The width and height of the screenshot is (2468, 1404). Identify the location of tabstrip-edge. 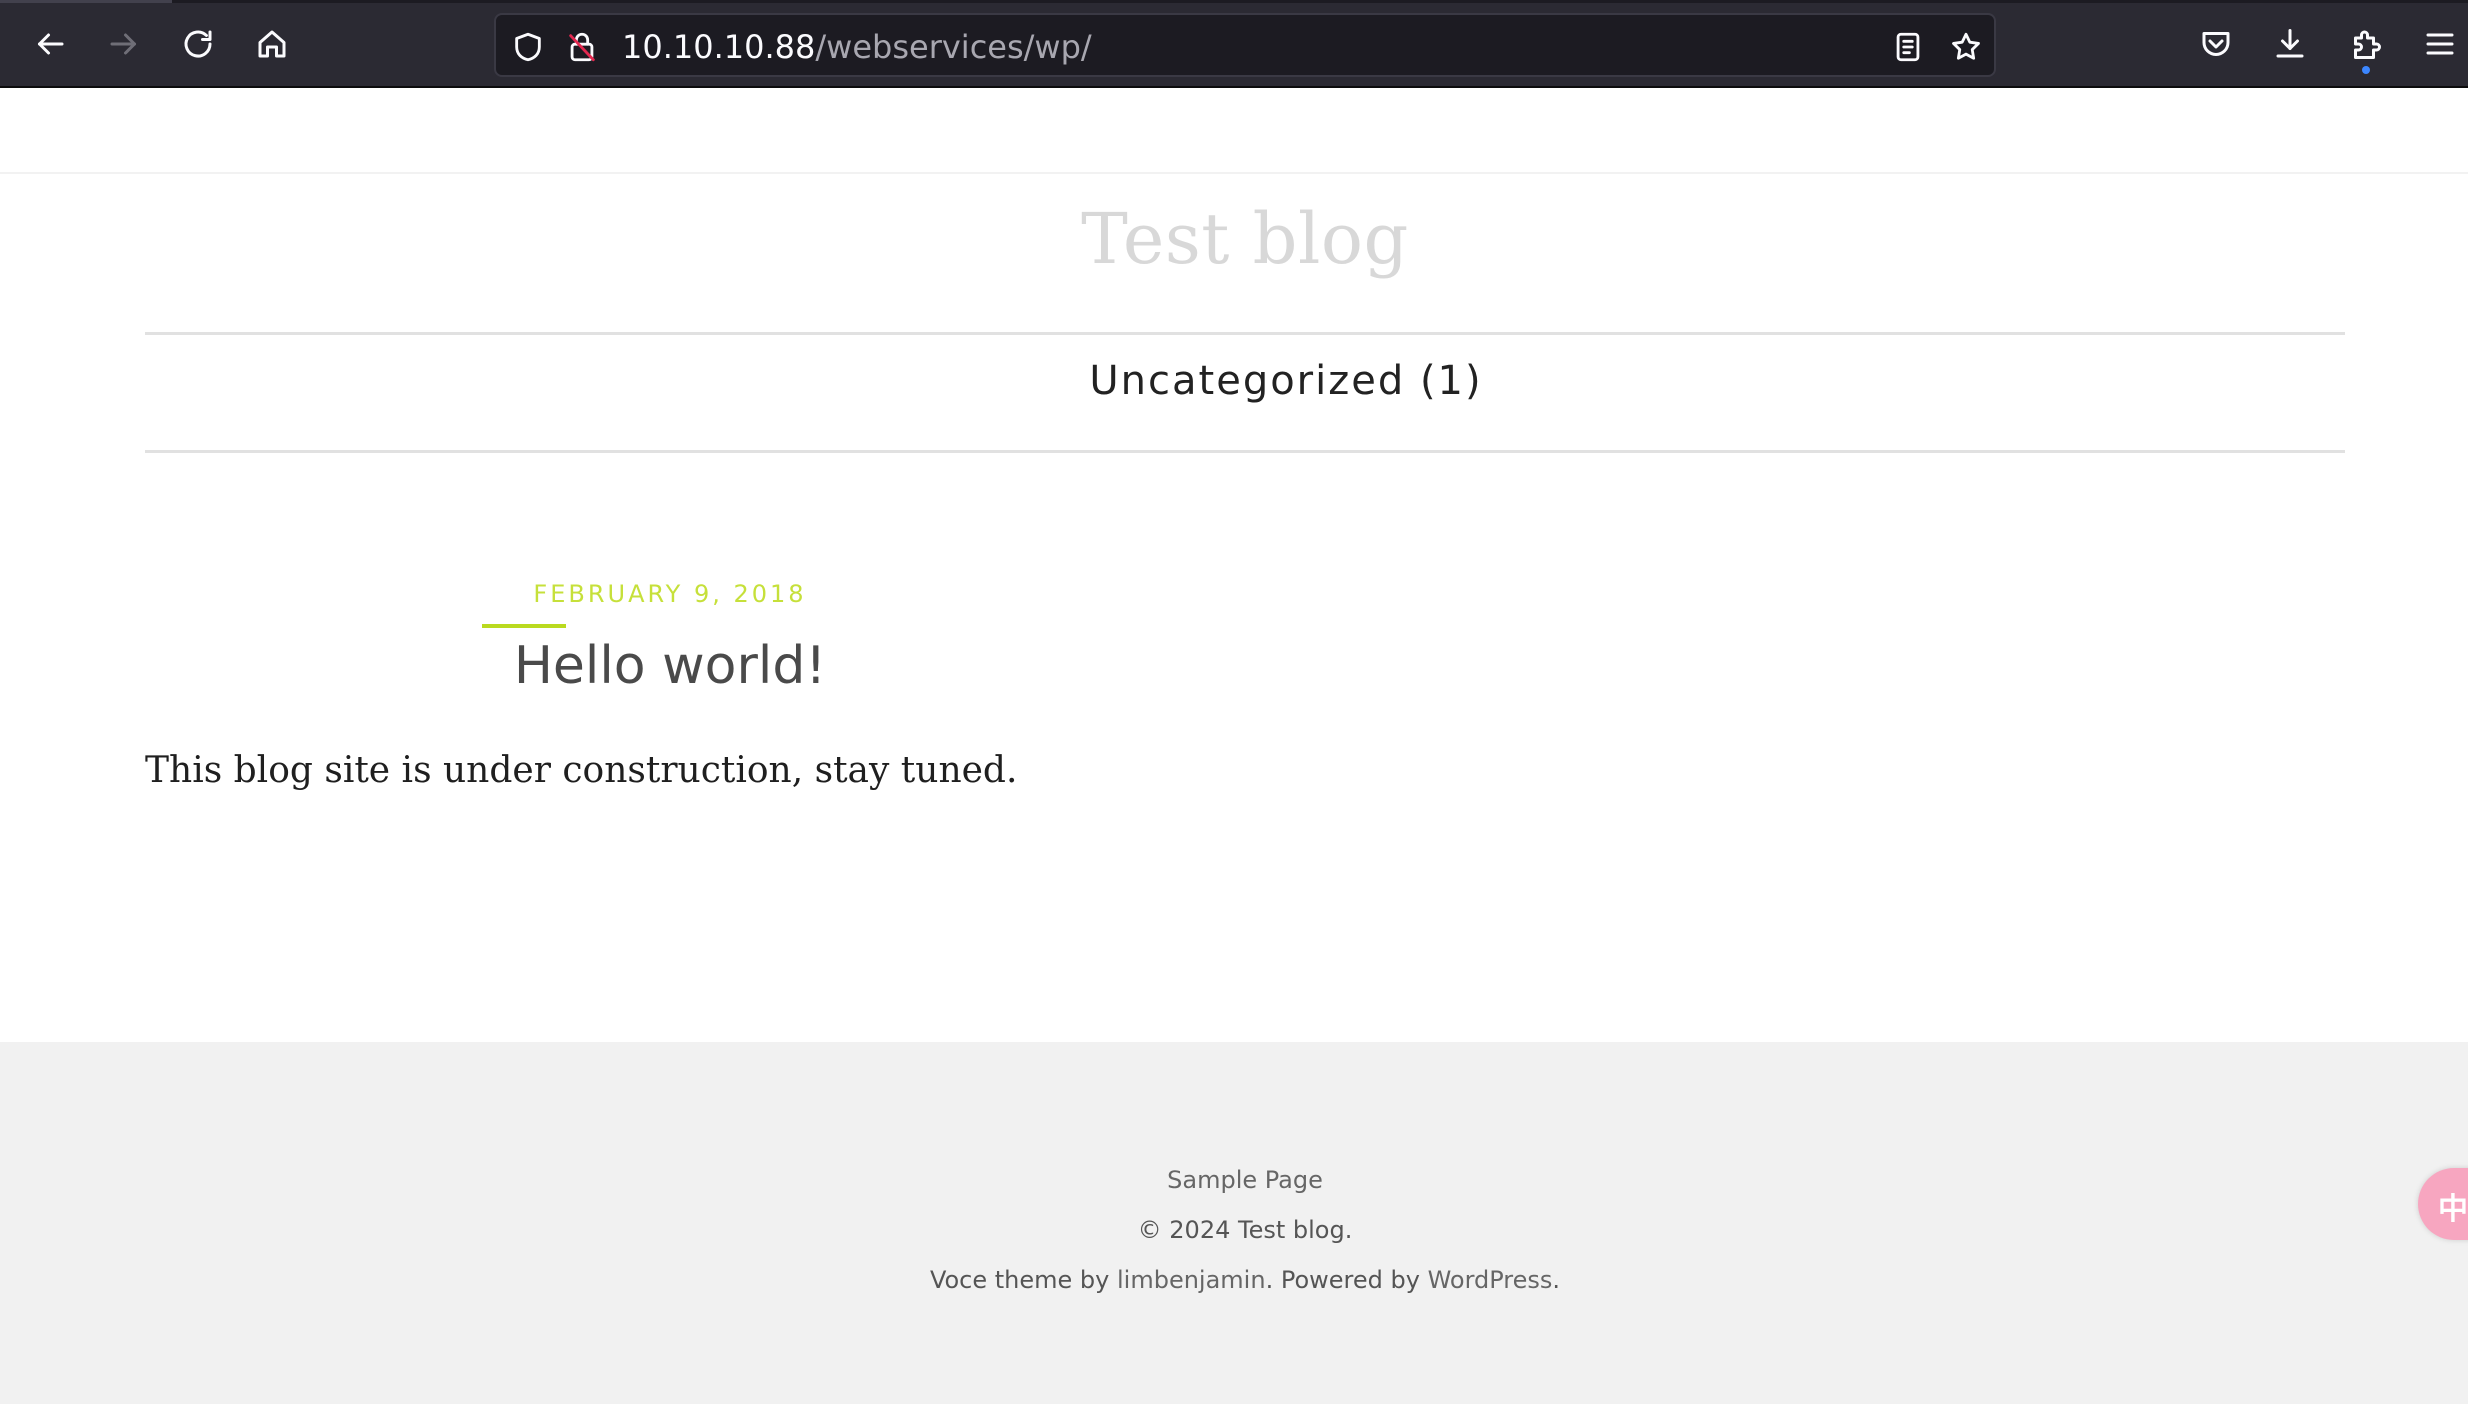
(1234, 1).